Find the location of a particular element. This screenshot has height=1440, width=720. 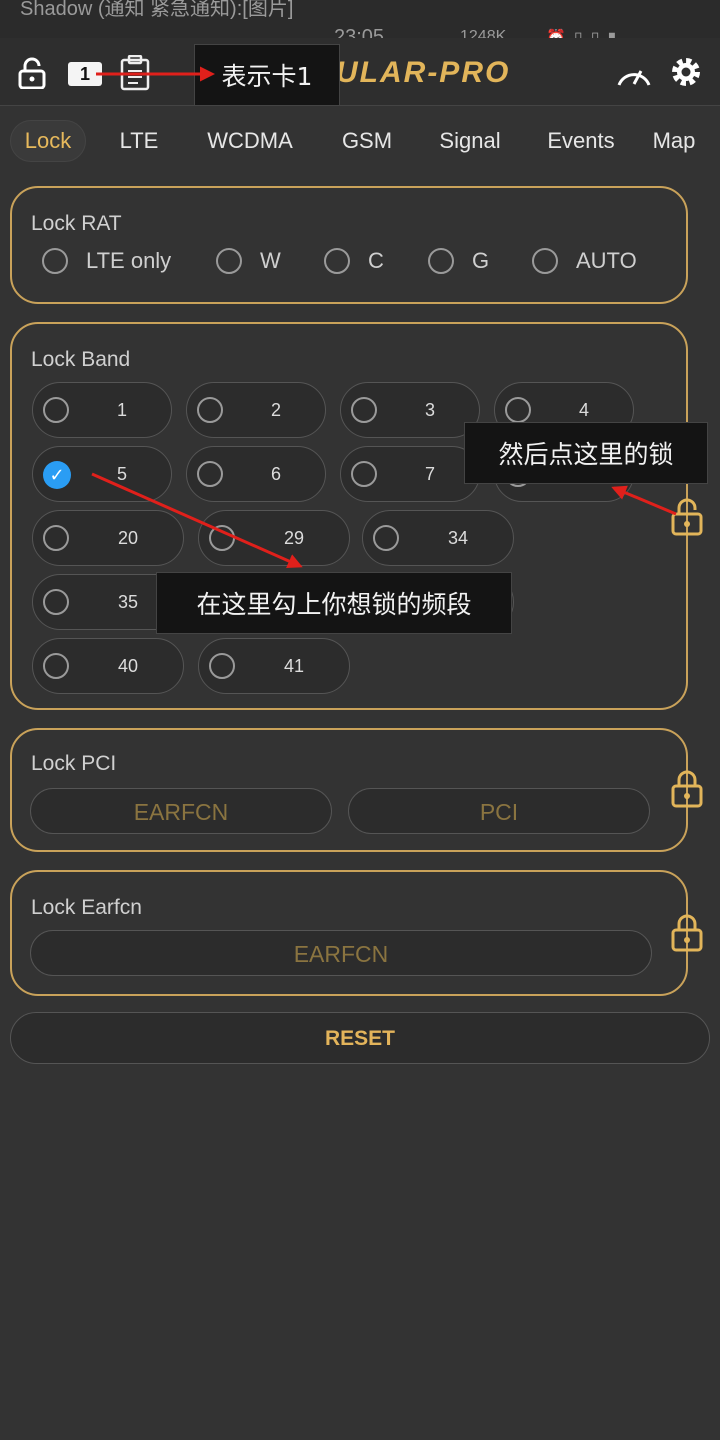

band-option-1: 1 is located at coordinates (102, 410).